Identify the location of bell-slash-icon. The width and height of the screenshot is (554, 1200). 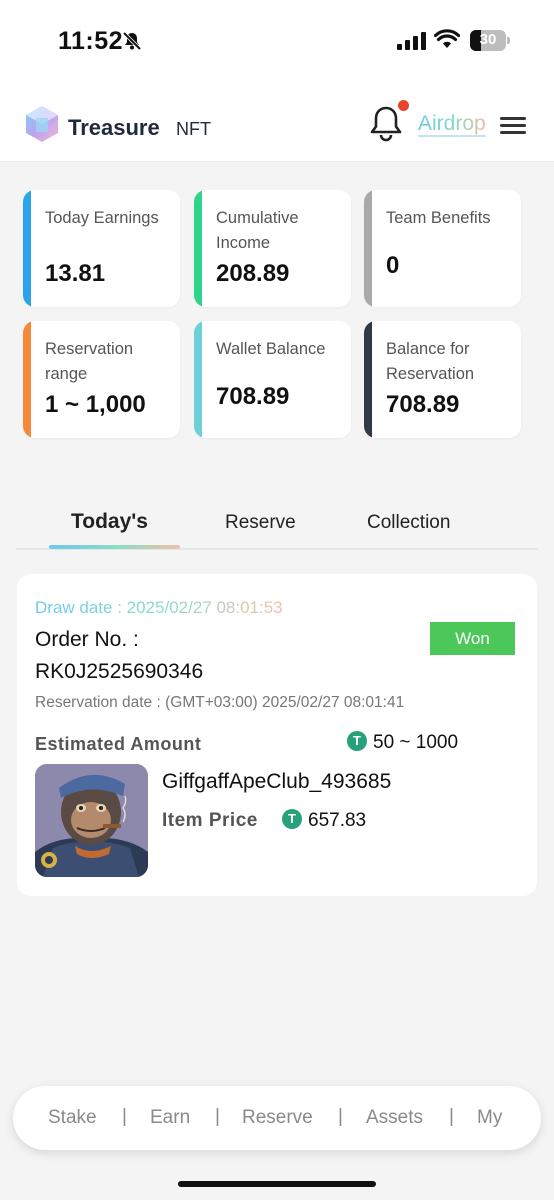
(132, 41).